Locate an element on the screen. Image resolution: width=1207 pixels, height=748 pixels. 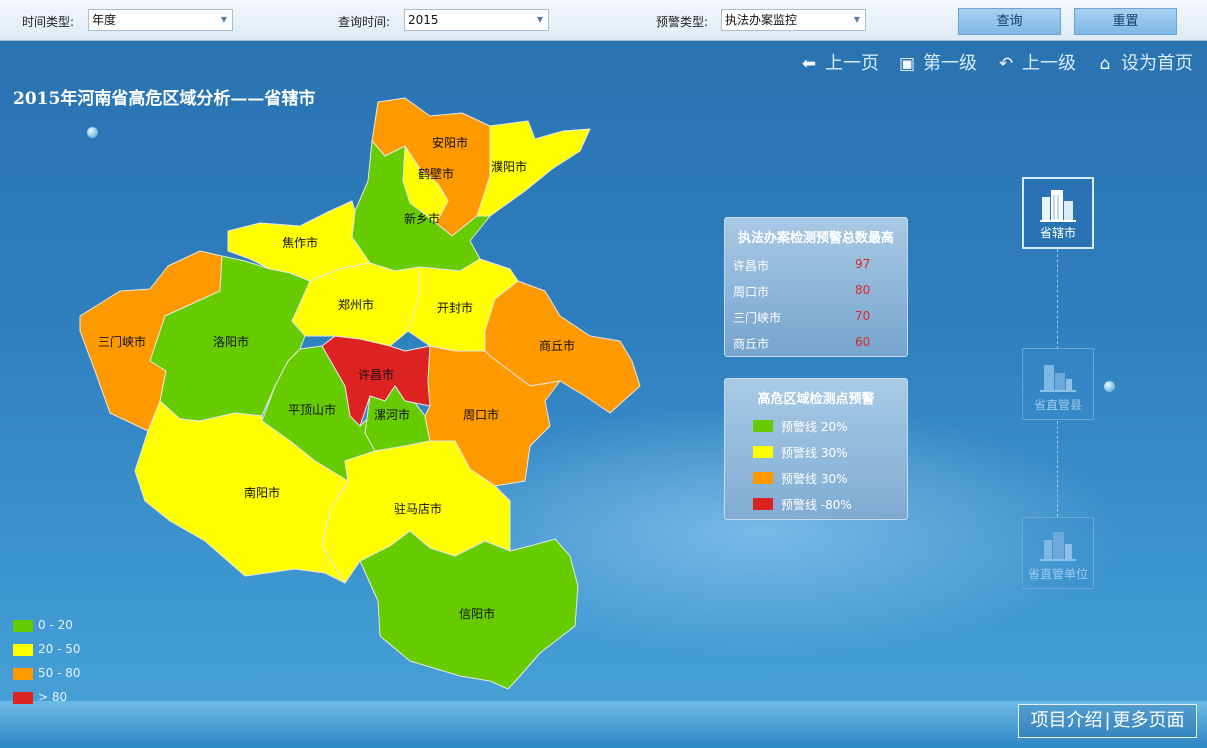
time-type-select: 年度 ▼ is located at coordinates (160, 20).